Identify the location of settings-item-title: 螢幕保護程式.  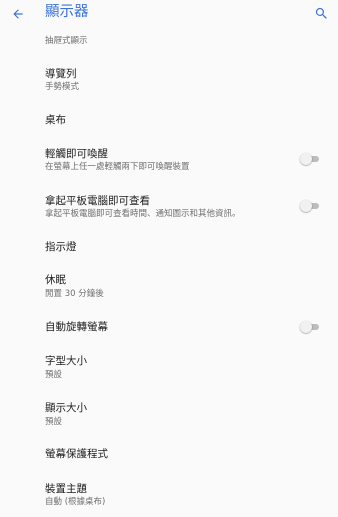
(76, 454).